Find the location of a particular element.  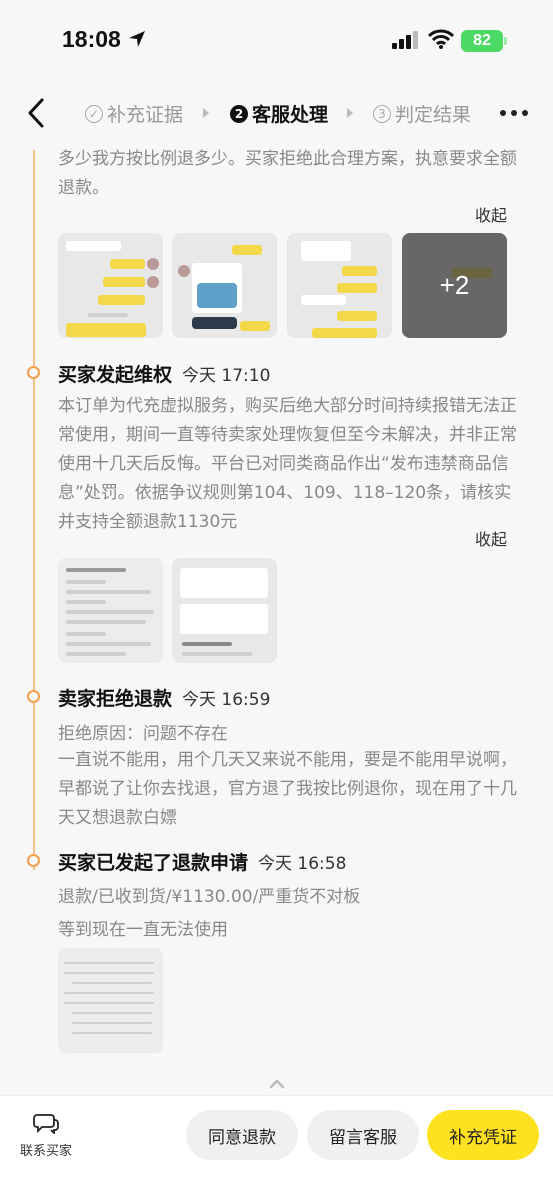

supplement-evidence-button: 补充凭证 is located at coordinates (483, 1135).